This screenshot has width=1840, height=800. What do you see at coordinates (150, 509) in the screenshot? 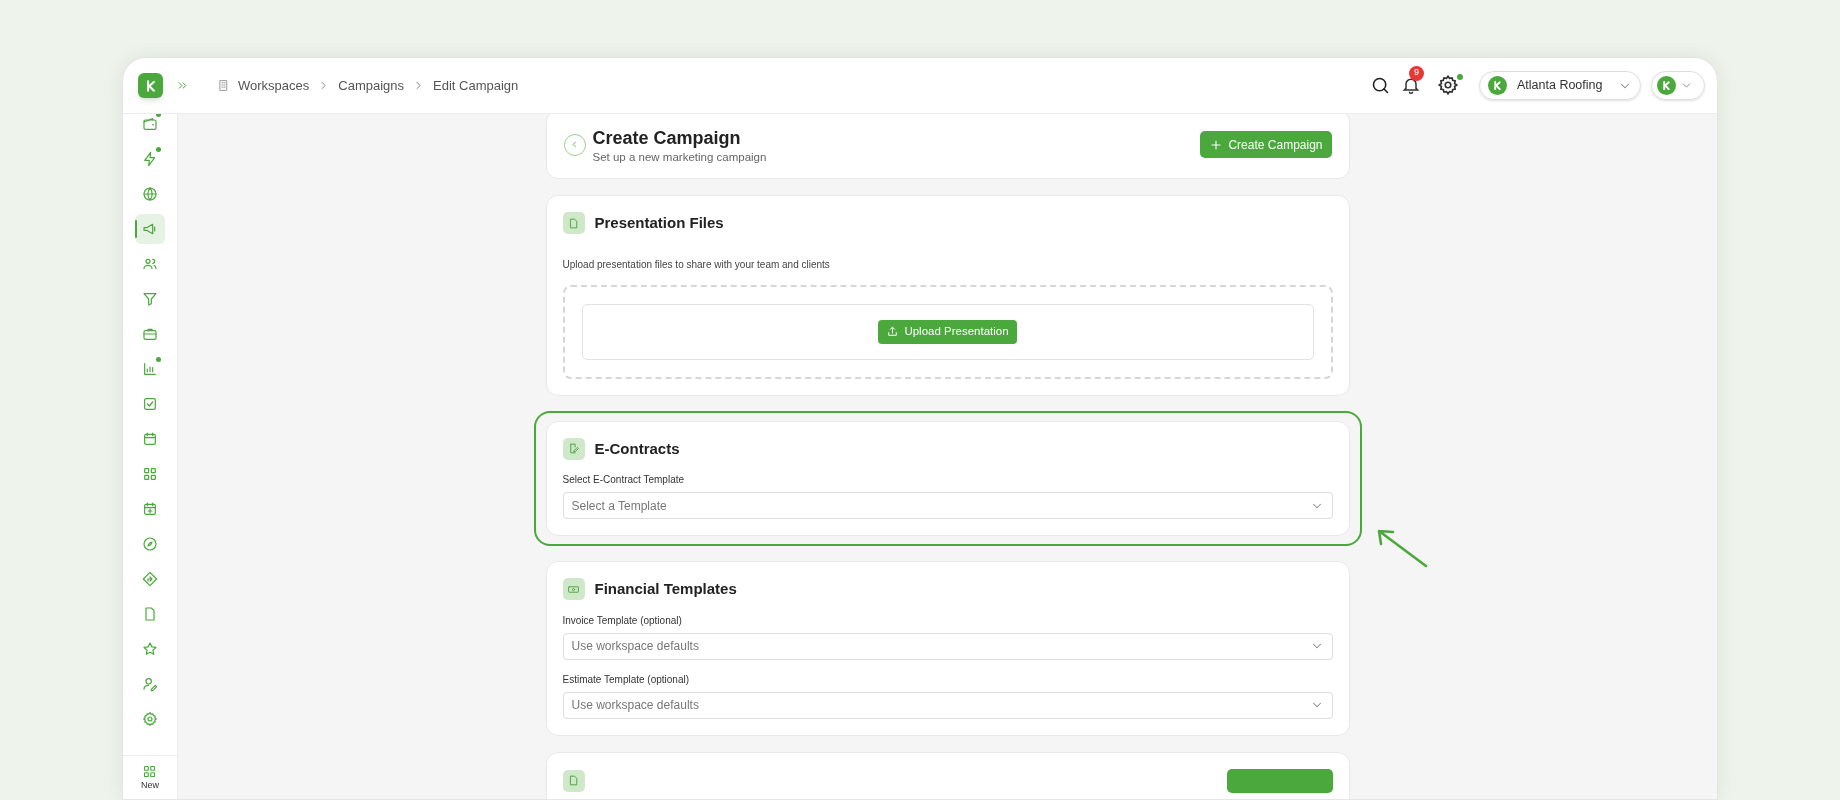
I see `calendar-plus-icon` at bounding box center [150, 509].